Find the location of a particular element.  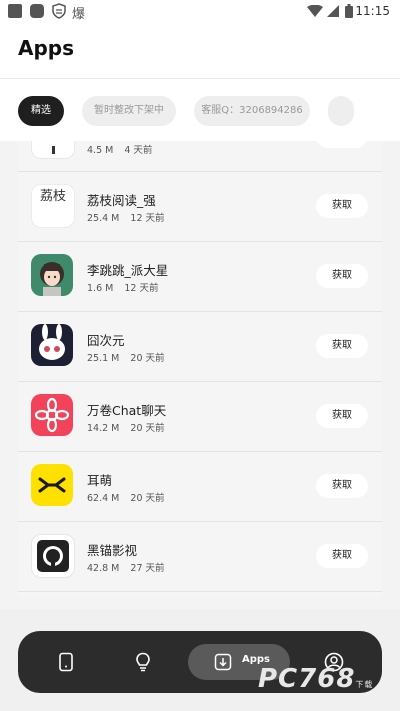

app-size: 62.4 M is located at coordinates (103, 498).